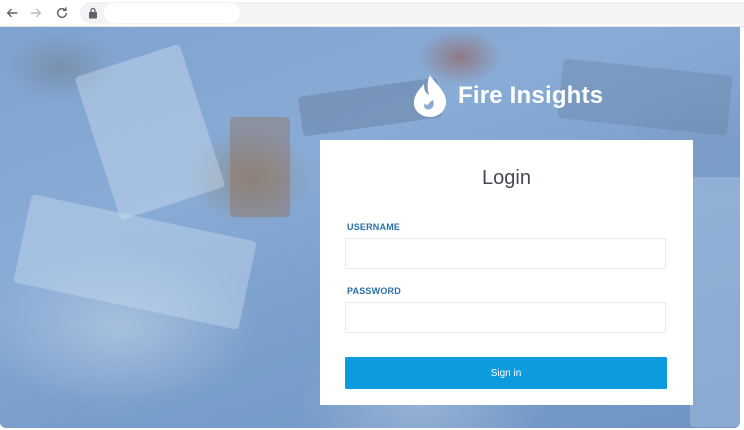  I want to click on address-bar, so click(412, 13).